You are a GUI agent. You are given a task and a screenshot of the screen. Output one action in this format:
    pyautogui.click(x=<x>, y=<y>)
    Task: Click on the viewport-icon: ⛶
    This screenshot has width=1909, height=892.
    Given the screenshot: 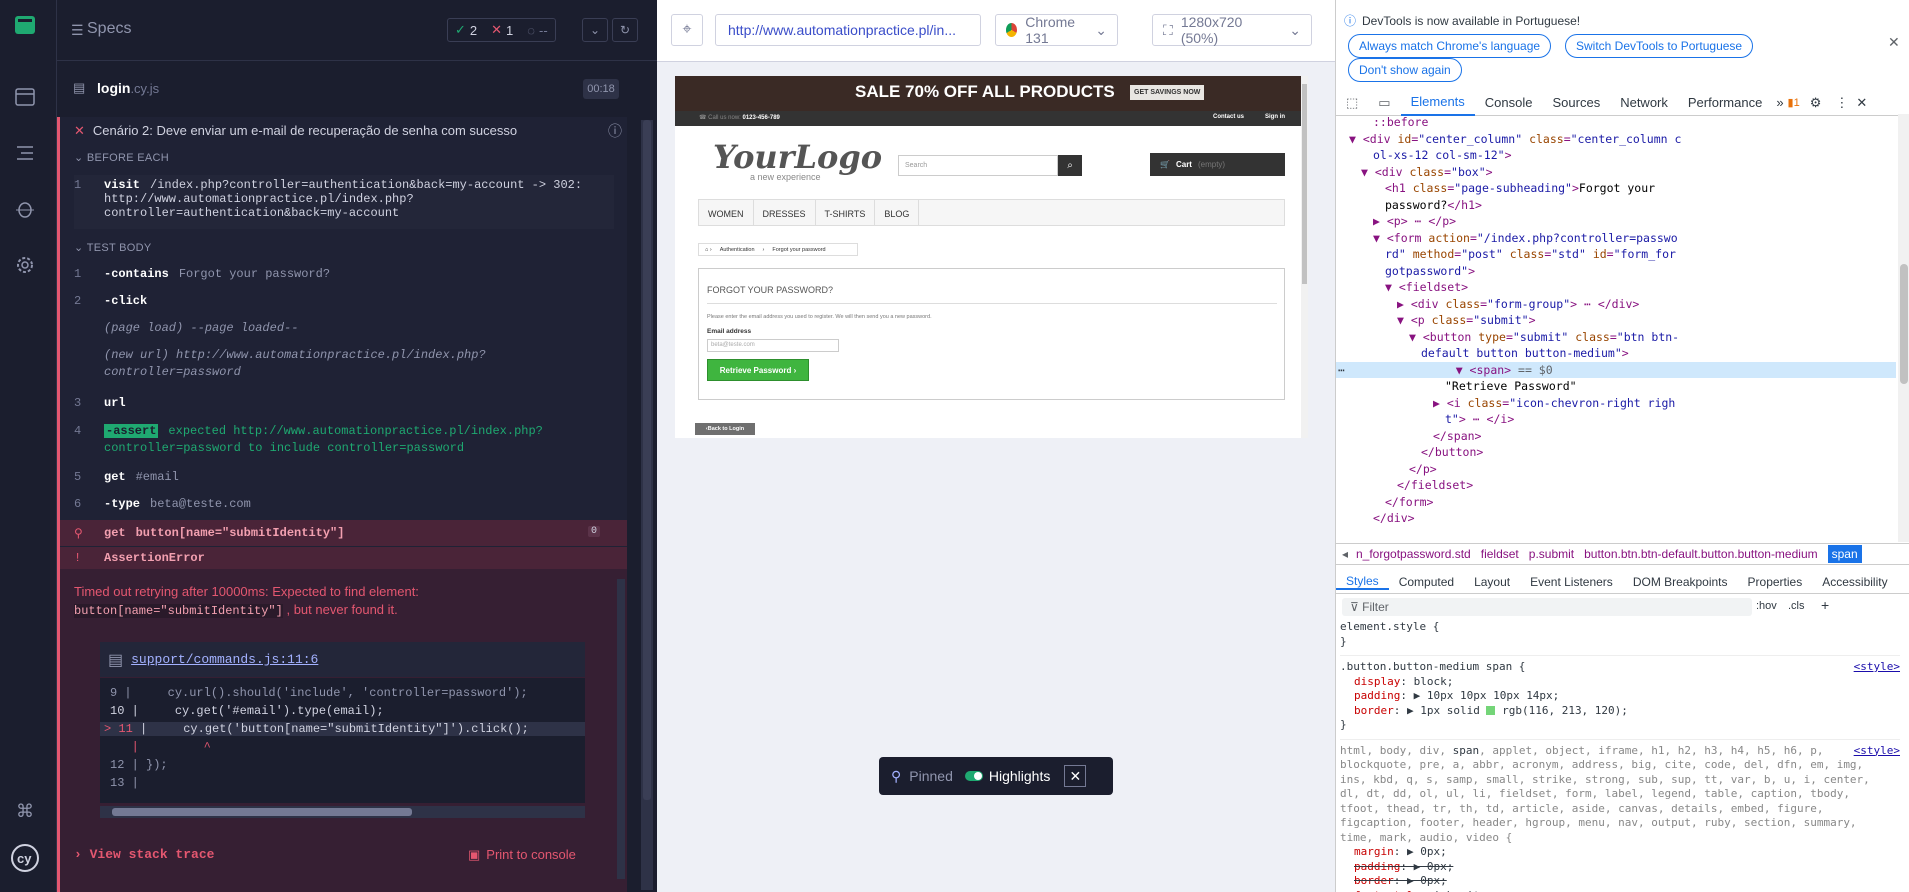 What is the action you would take?
    pyautogui.click(x=1168, y=29)
    